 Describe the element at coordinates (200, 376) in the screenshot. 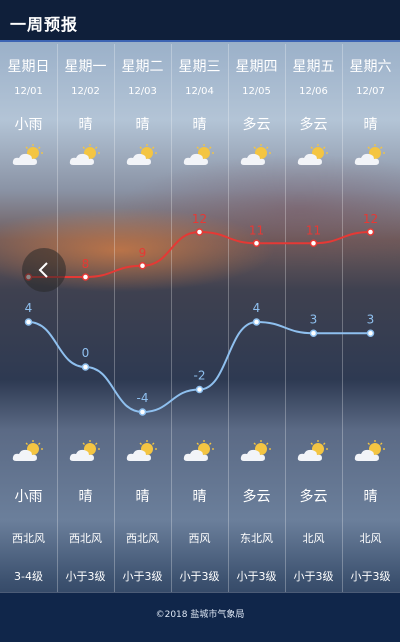

I see `low-temp-label: -2` at that location.